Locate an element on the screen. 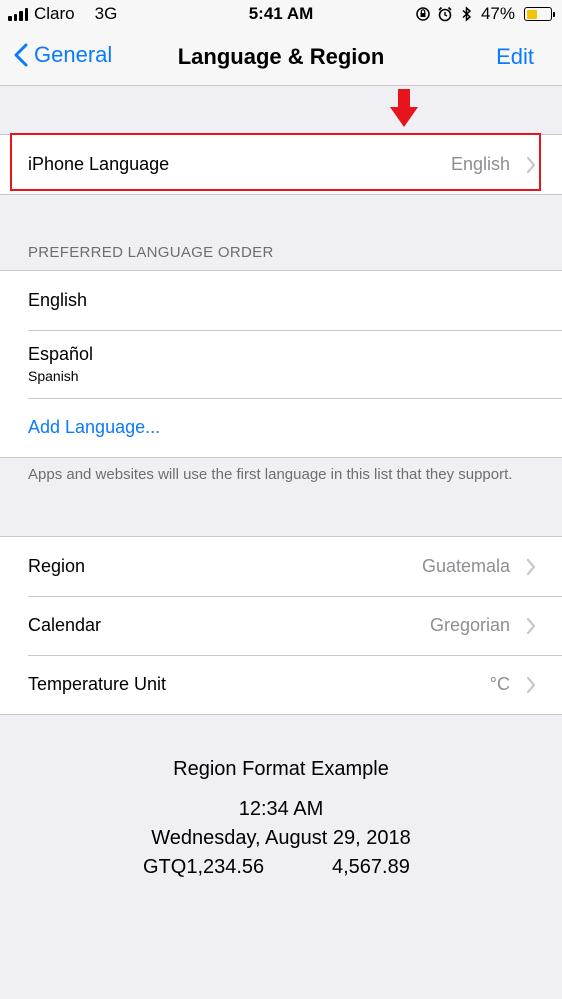  navigation-bar: General Language & Region Edit is located at coordinates (281, 58).